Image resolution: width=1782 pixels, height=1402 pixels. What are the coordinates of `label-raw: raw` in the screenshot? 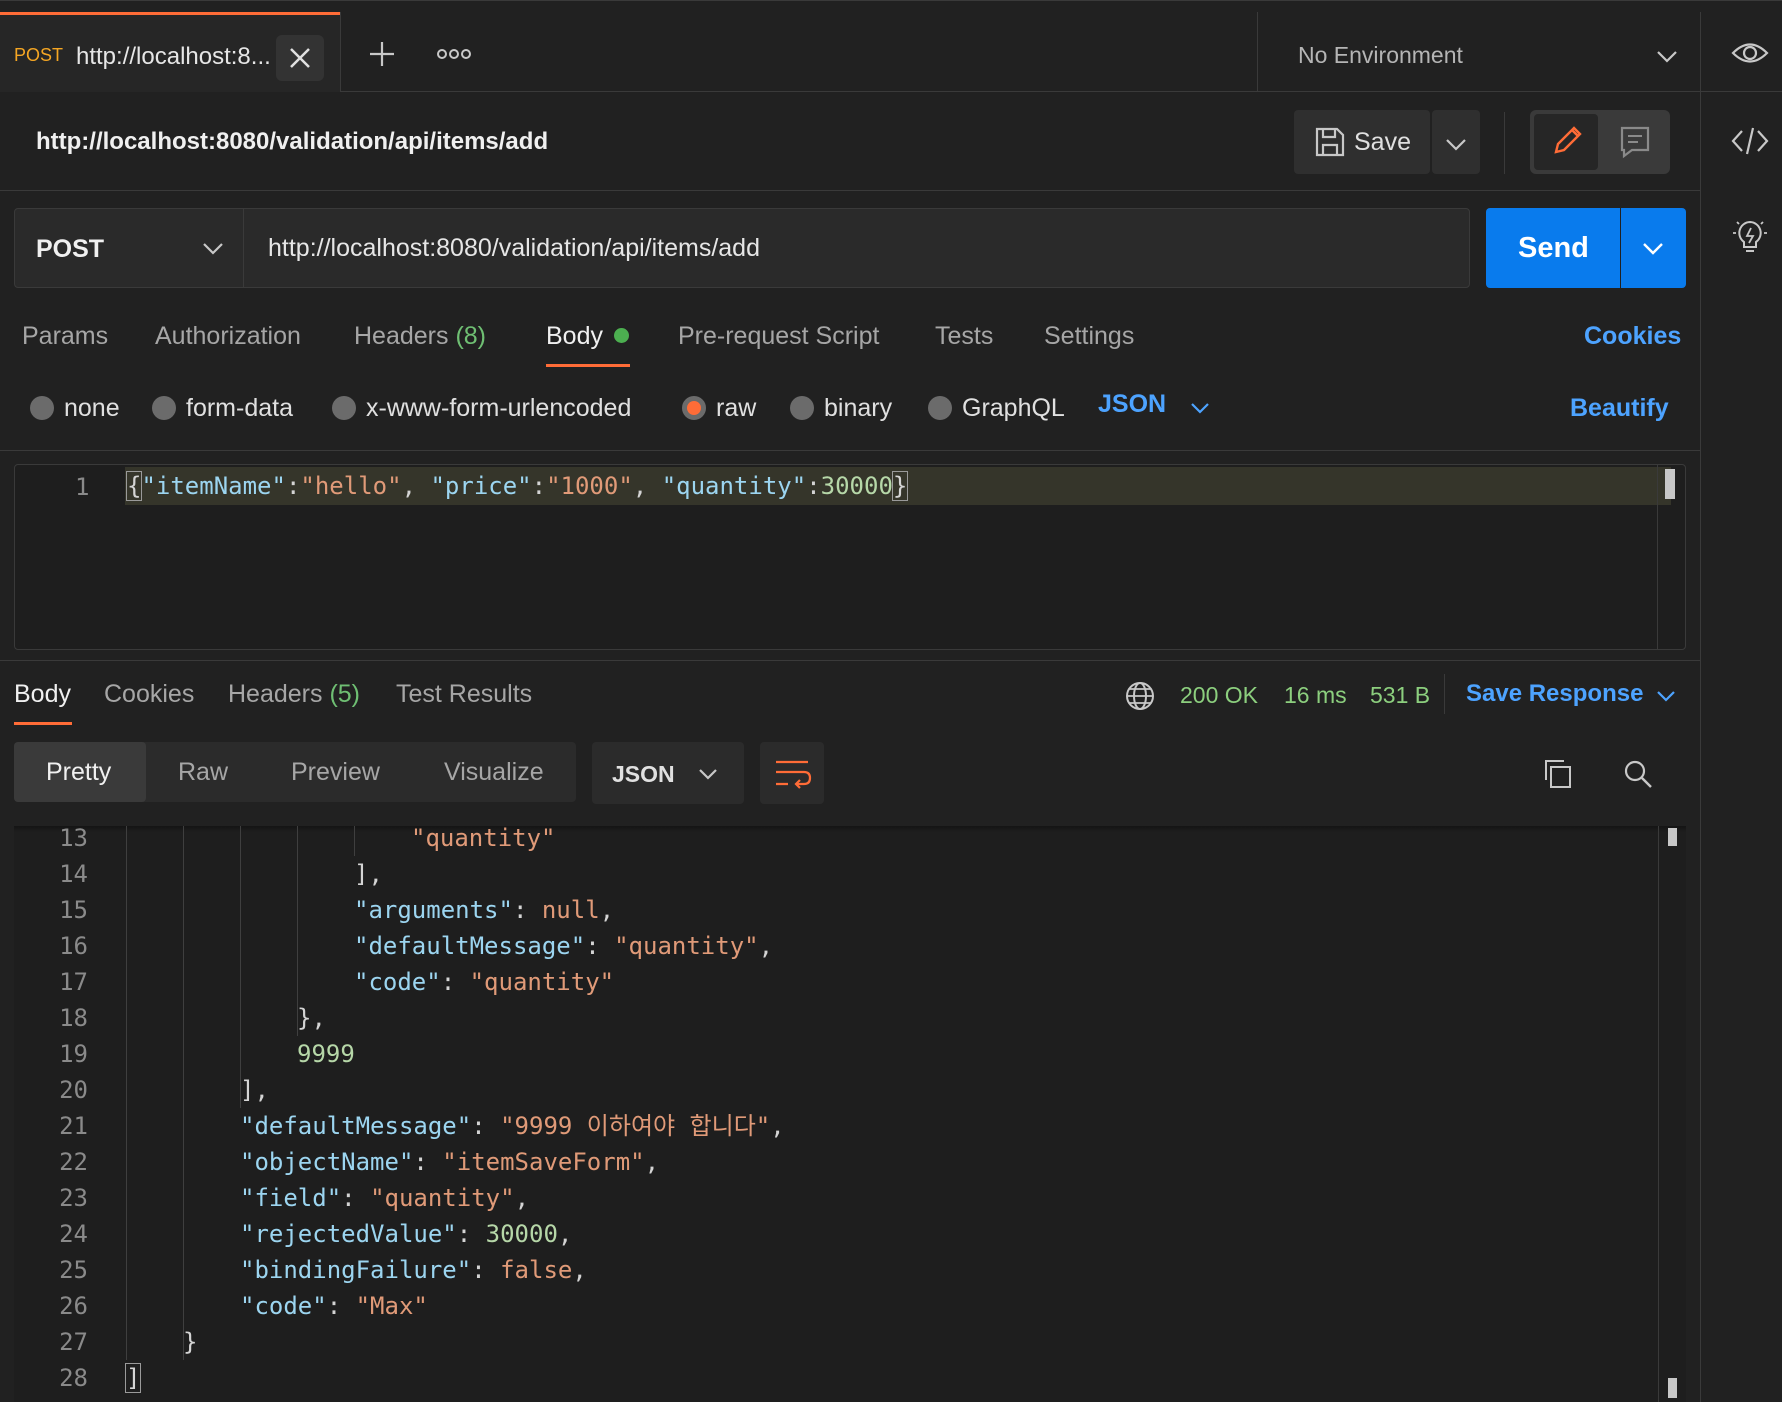 It's located at (736, 408).